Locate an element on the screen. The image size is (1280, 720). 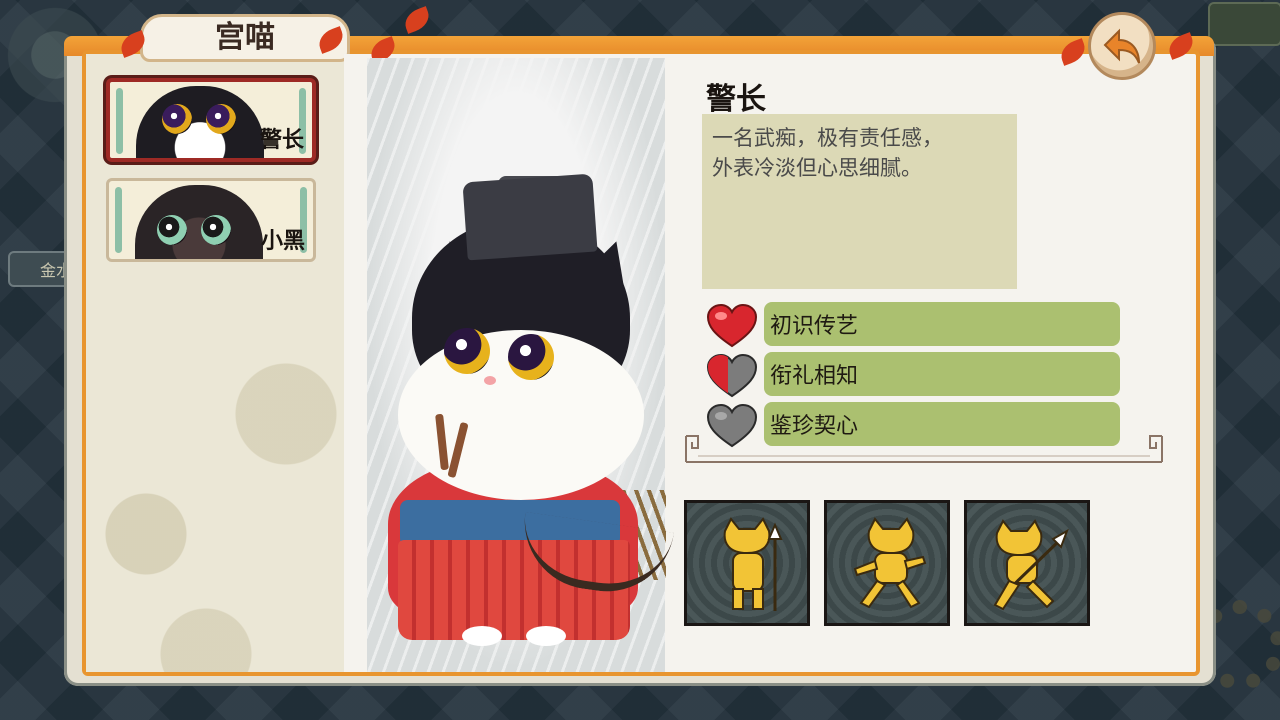
relationship-row: 衔礼相知 is located at coordinates (914, 375).